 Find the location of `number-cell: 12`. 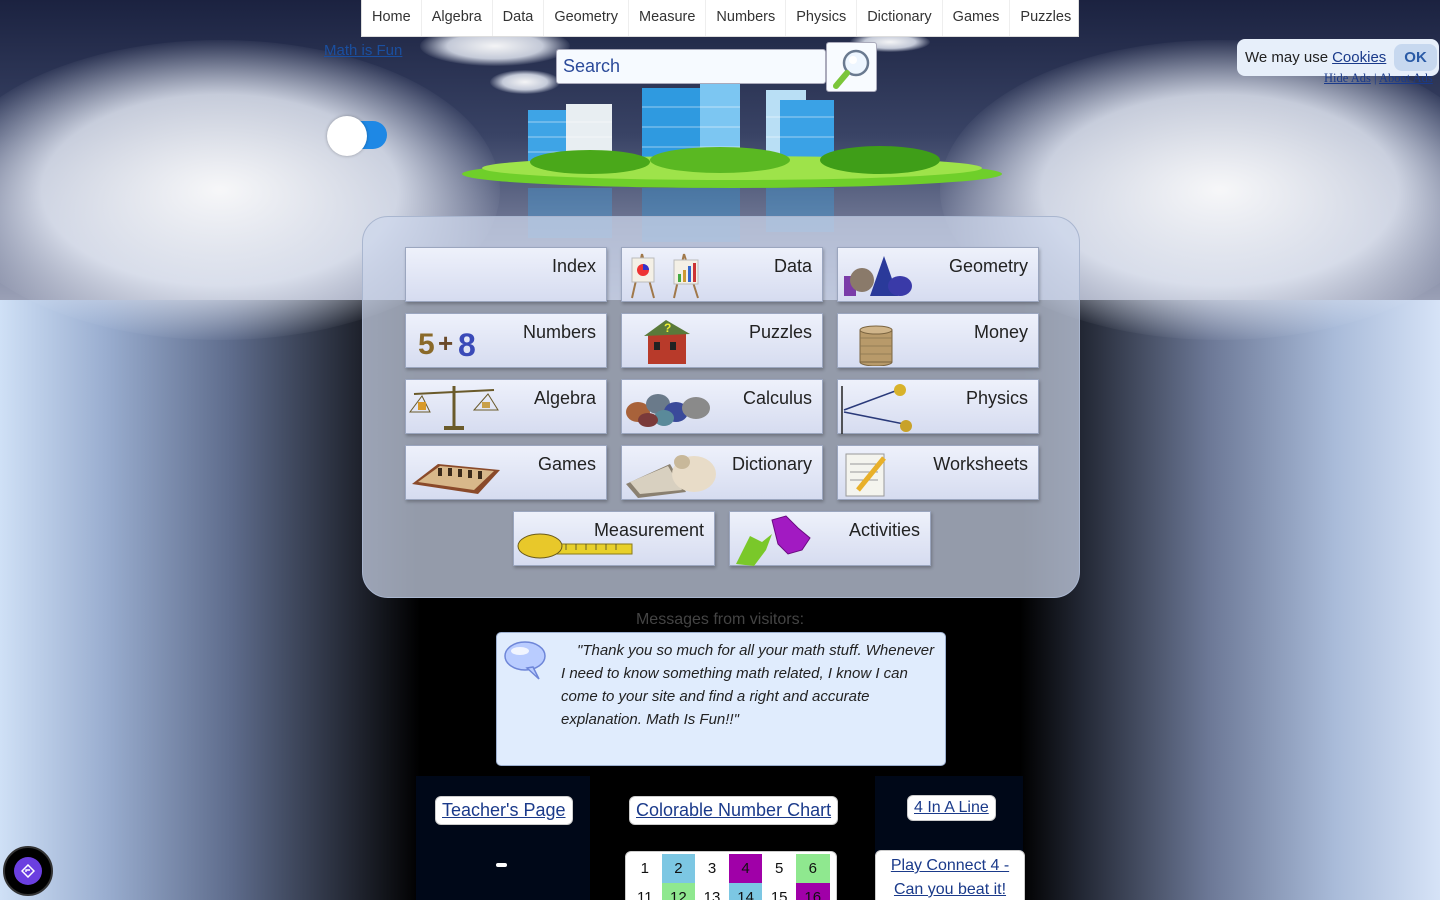

number-cell: 12 is located at coordinates (678, 891).